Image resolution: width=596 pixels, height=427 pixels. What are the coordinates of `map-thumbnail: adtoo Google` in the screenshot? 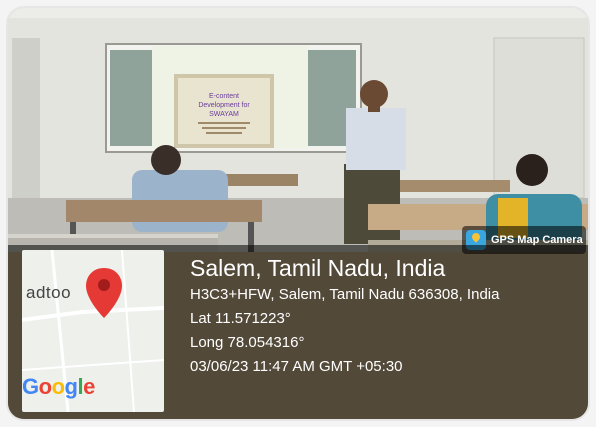 It's located at (93, 331).